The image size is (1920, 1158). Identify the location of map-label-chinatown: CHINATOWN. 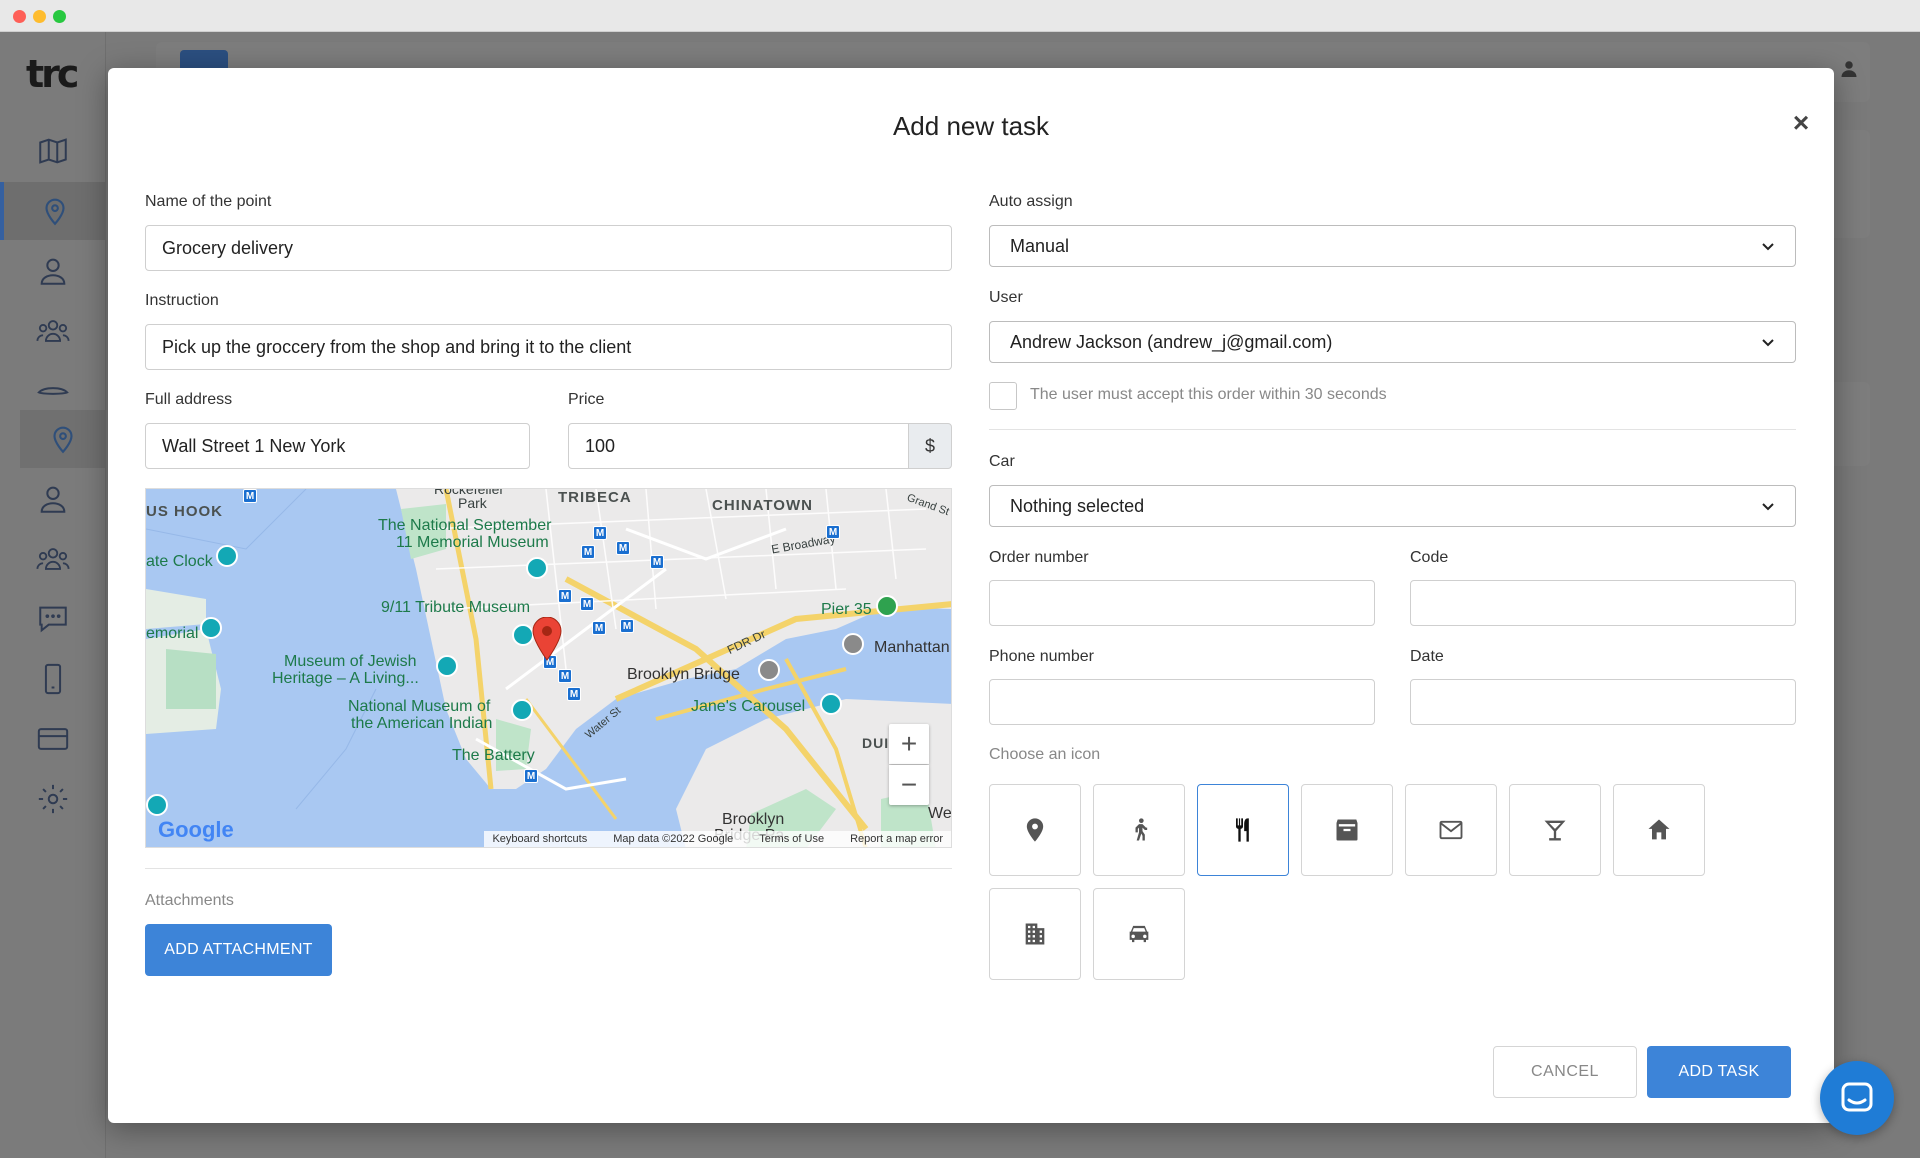
(762, 505).